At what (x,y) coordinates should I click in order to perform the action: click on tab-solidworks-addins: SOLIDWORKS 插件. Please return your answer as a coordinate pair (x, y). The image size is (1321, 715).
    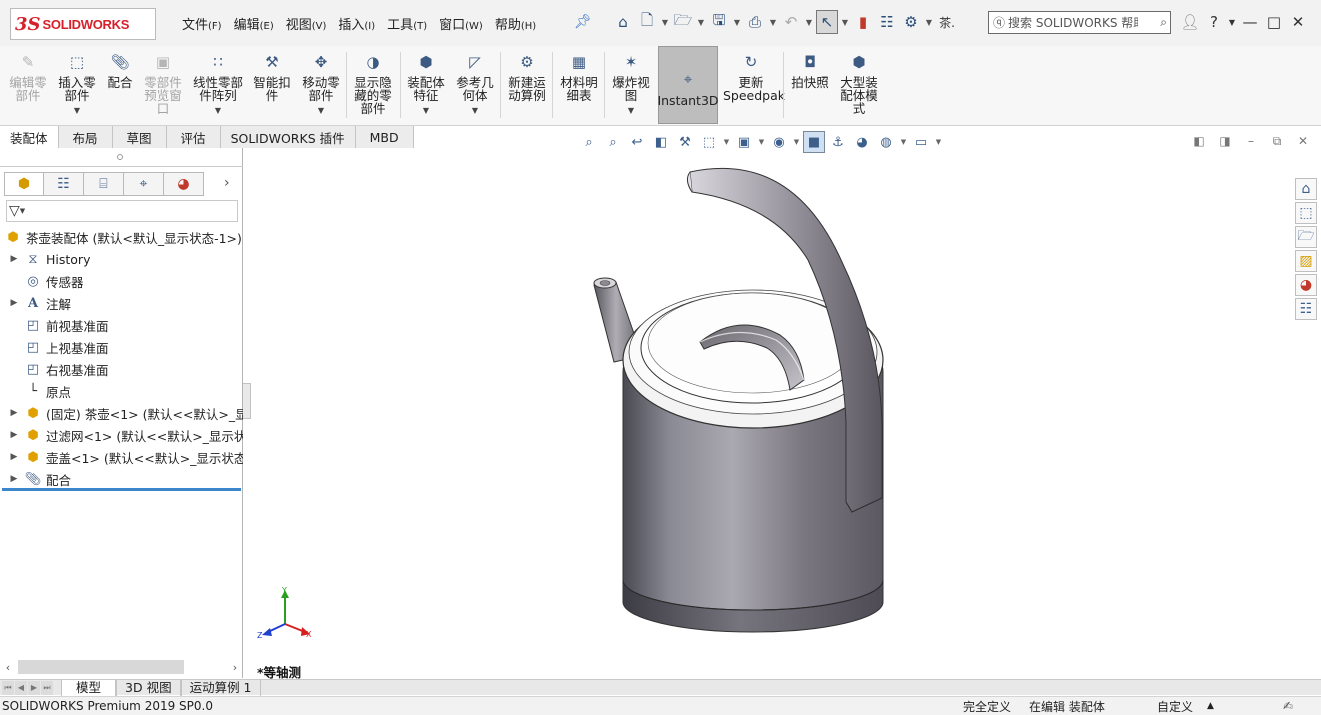
    Looking at the image, I should click on (288, 137).